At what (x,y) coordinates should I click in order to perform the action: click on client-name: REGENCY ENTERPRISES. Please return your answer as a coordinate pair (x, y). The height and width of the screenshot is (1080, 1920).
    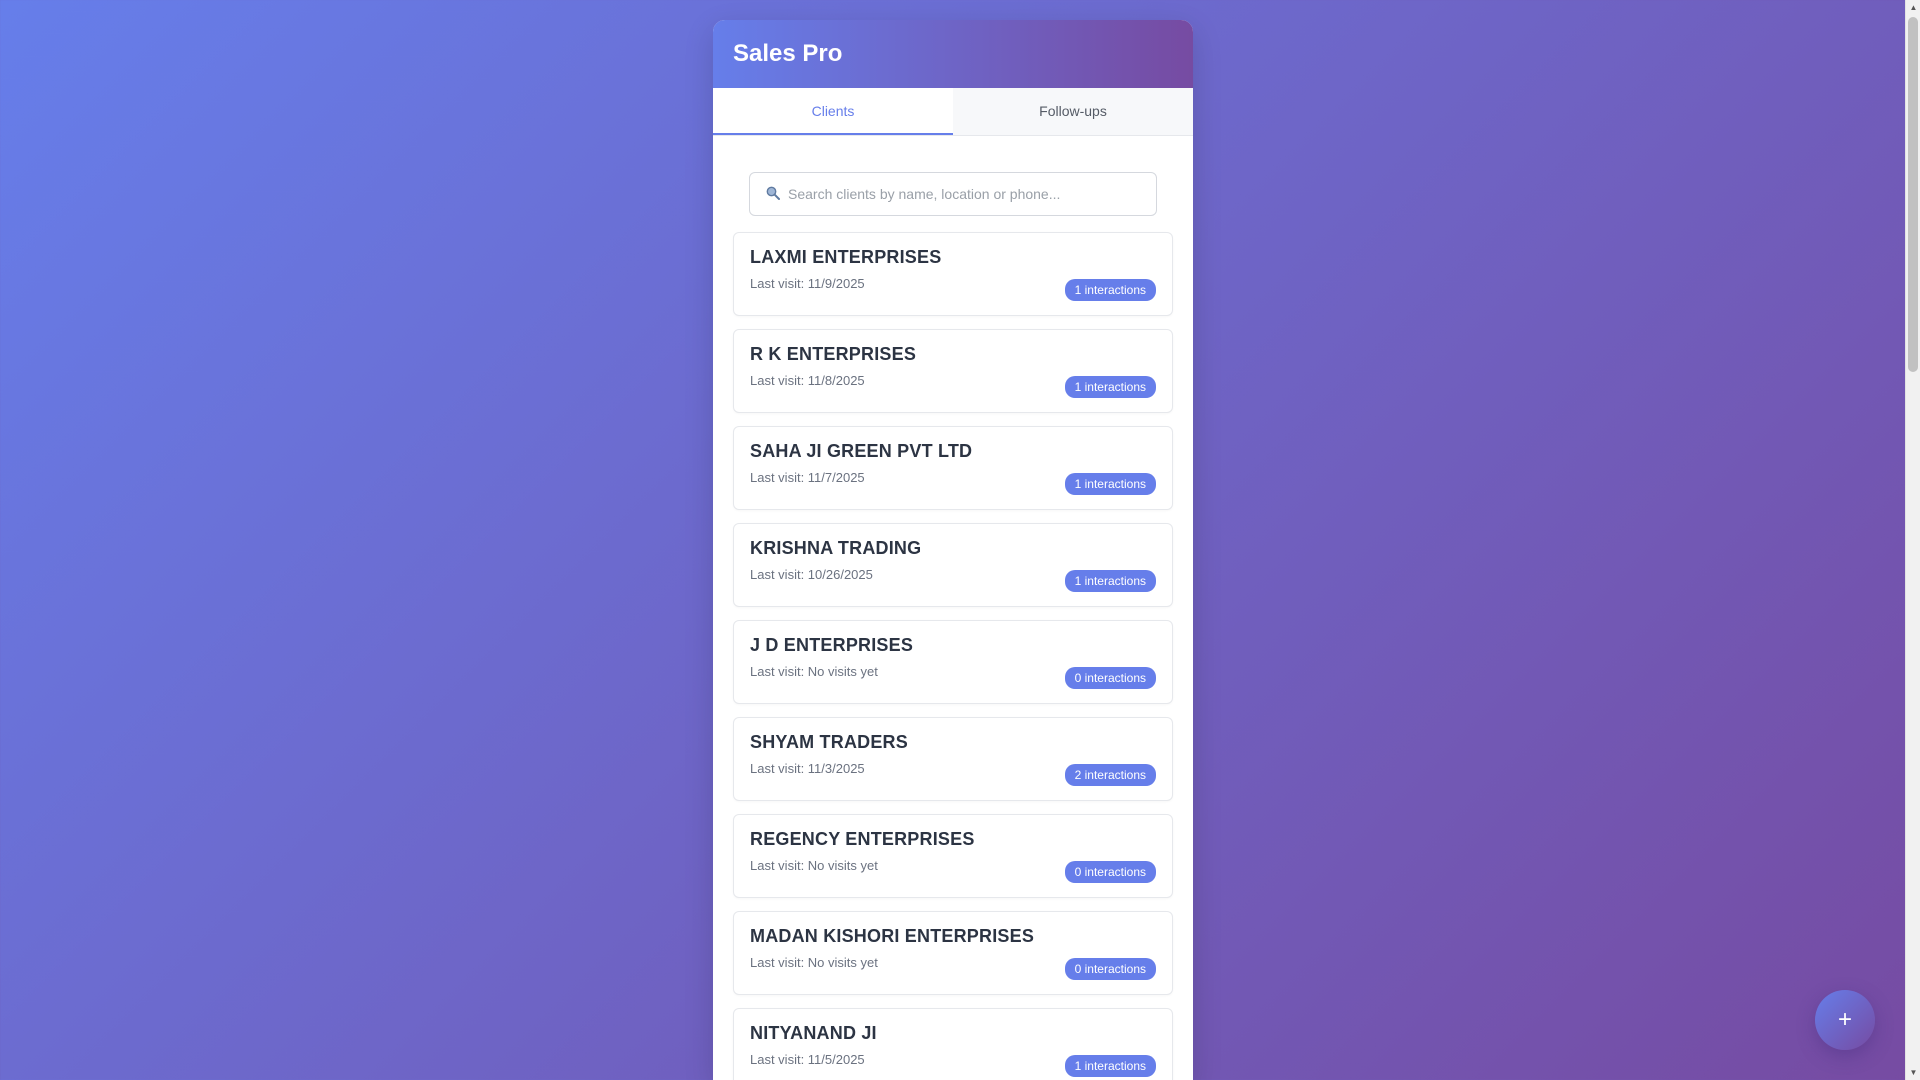
    Looking at the image, I should click on (862, 839).